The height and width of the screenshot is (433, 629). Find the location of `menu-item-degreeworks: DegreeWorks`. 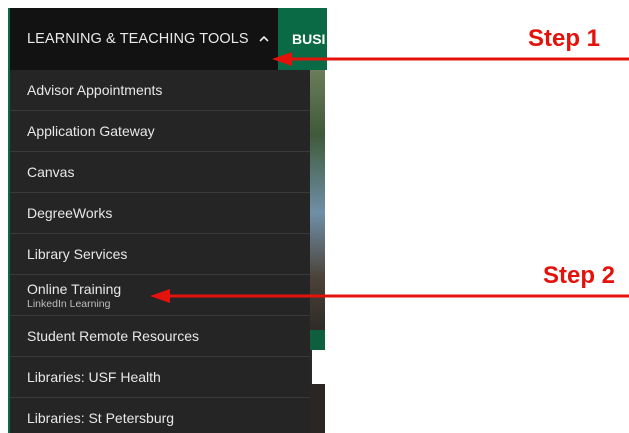

menu-item-degreeworks: DegreeWorks is located at coordinates (160, 213).